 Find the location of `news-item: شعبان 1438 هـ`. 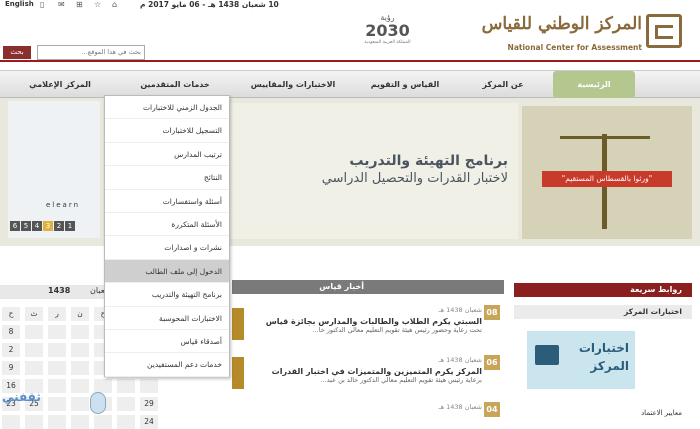

news-item: شعبان 1438 هـ is located at coordinates (366, 407).